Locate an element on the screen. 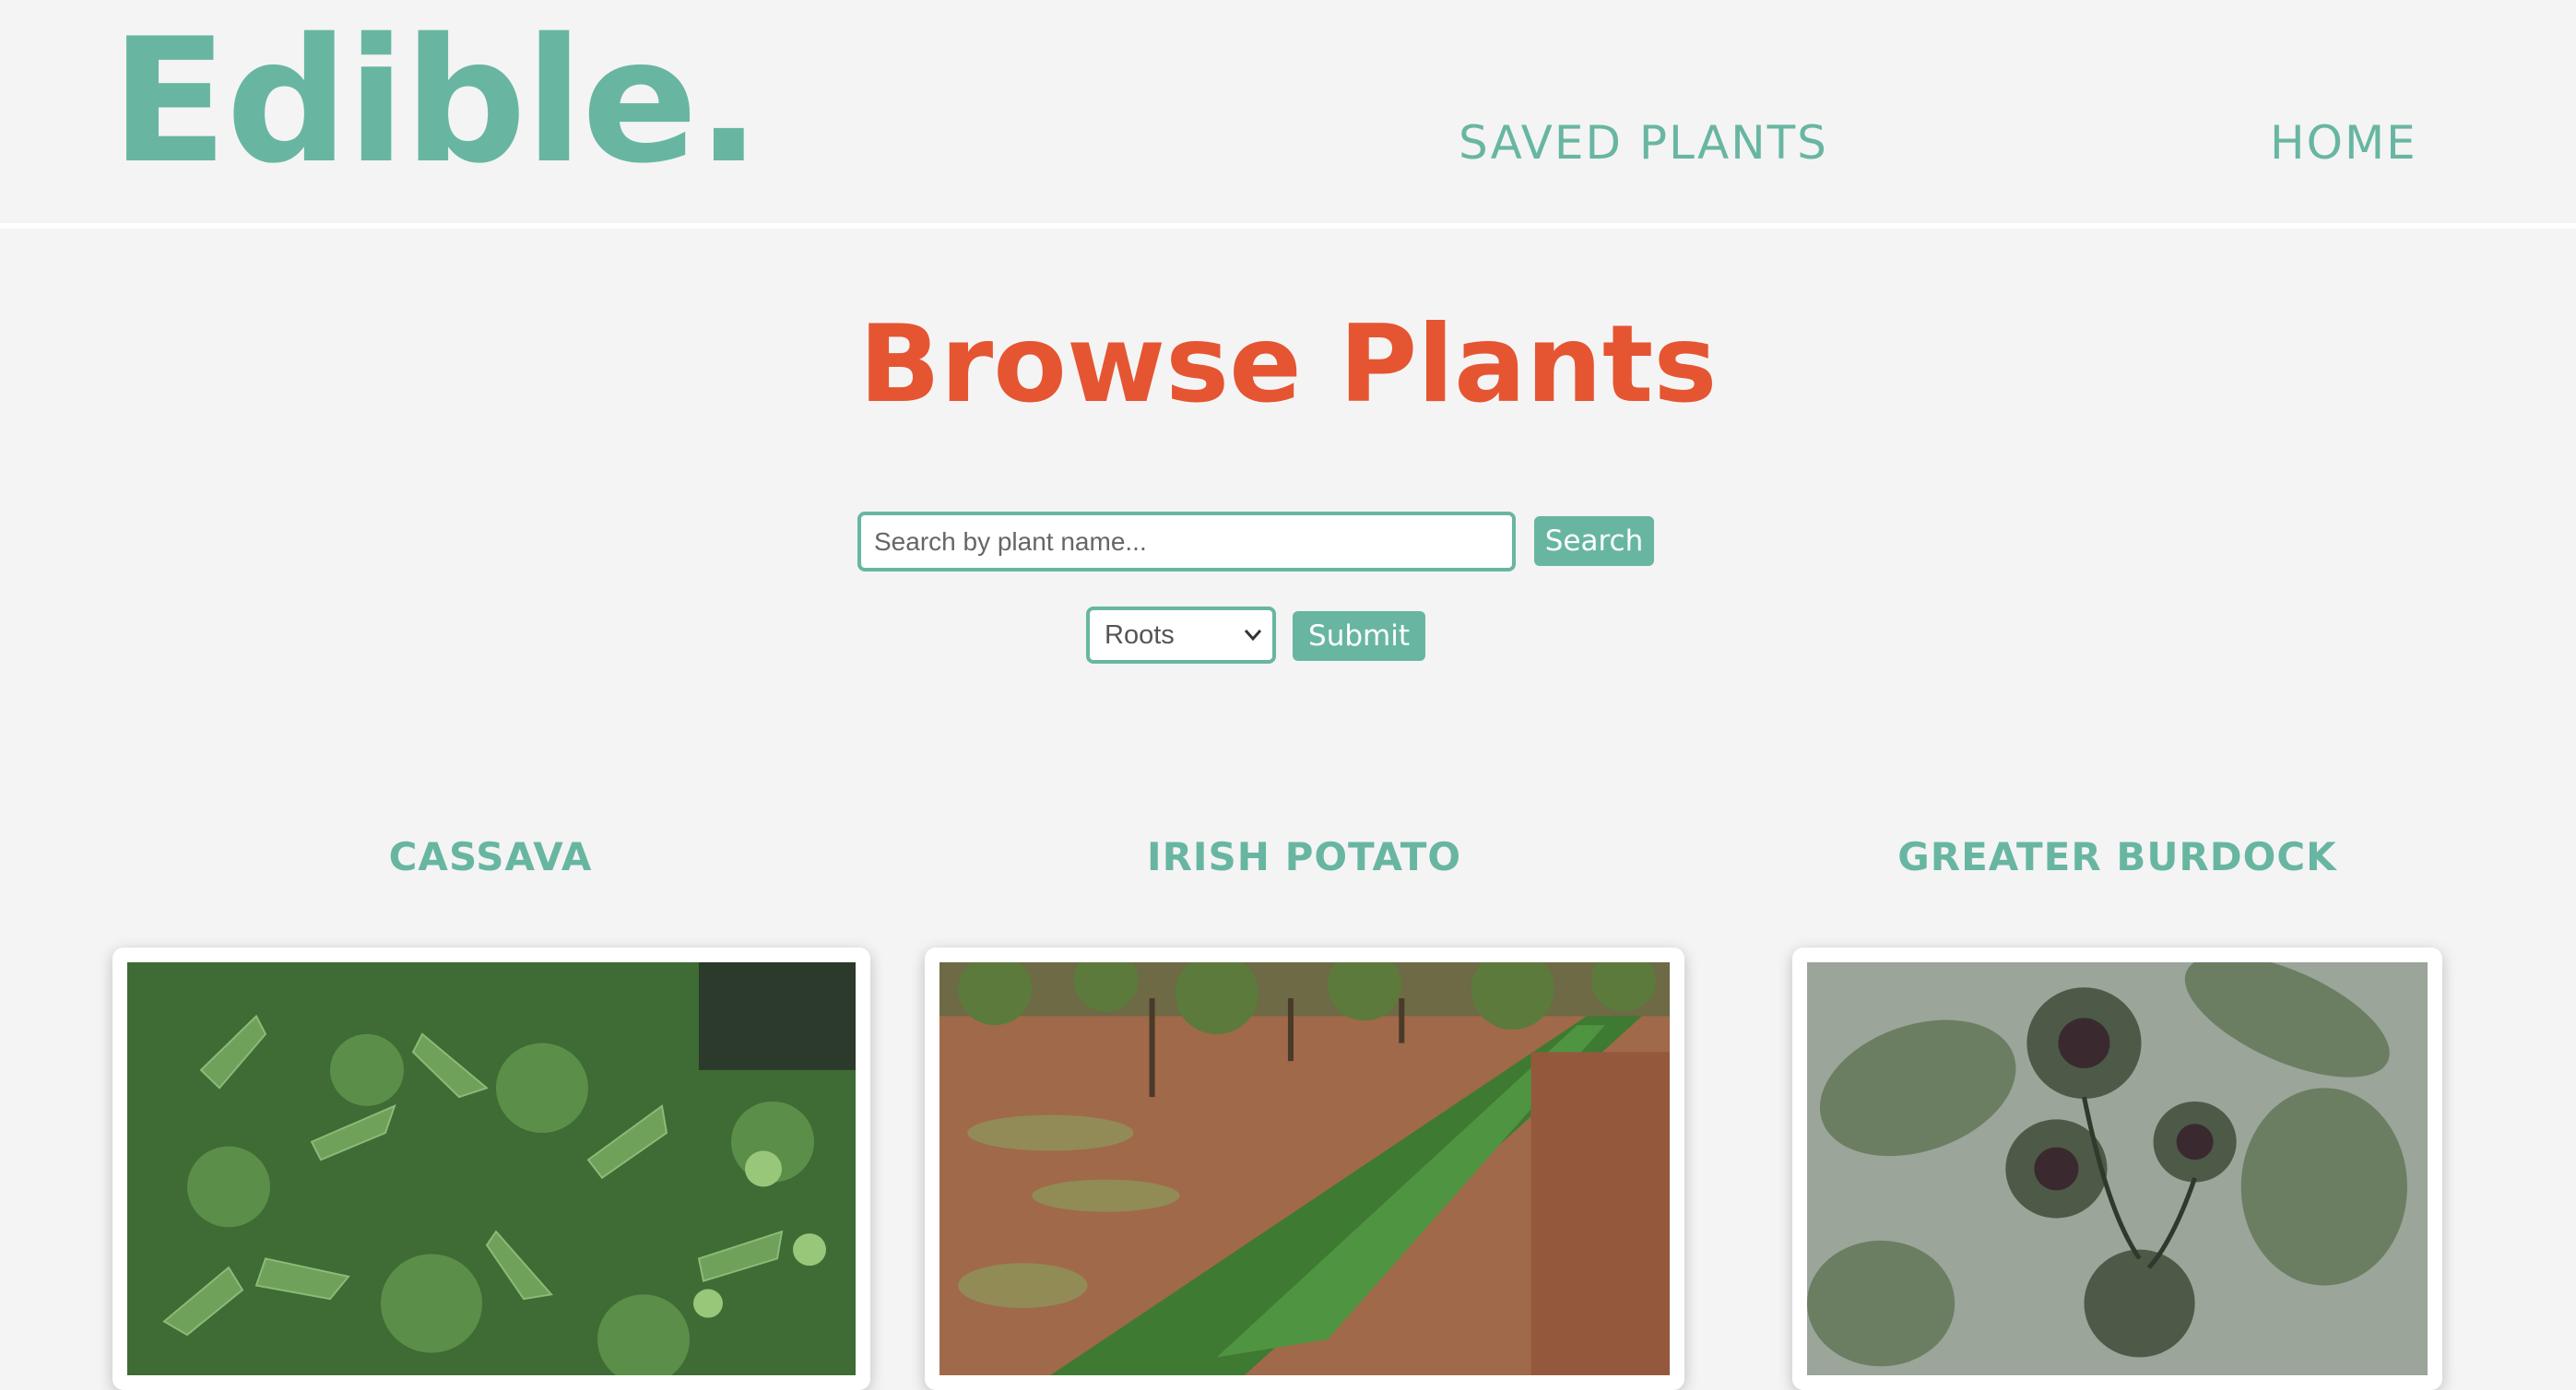  search-input is located at coordinates (1186, 541).